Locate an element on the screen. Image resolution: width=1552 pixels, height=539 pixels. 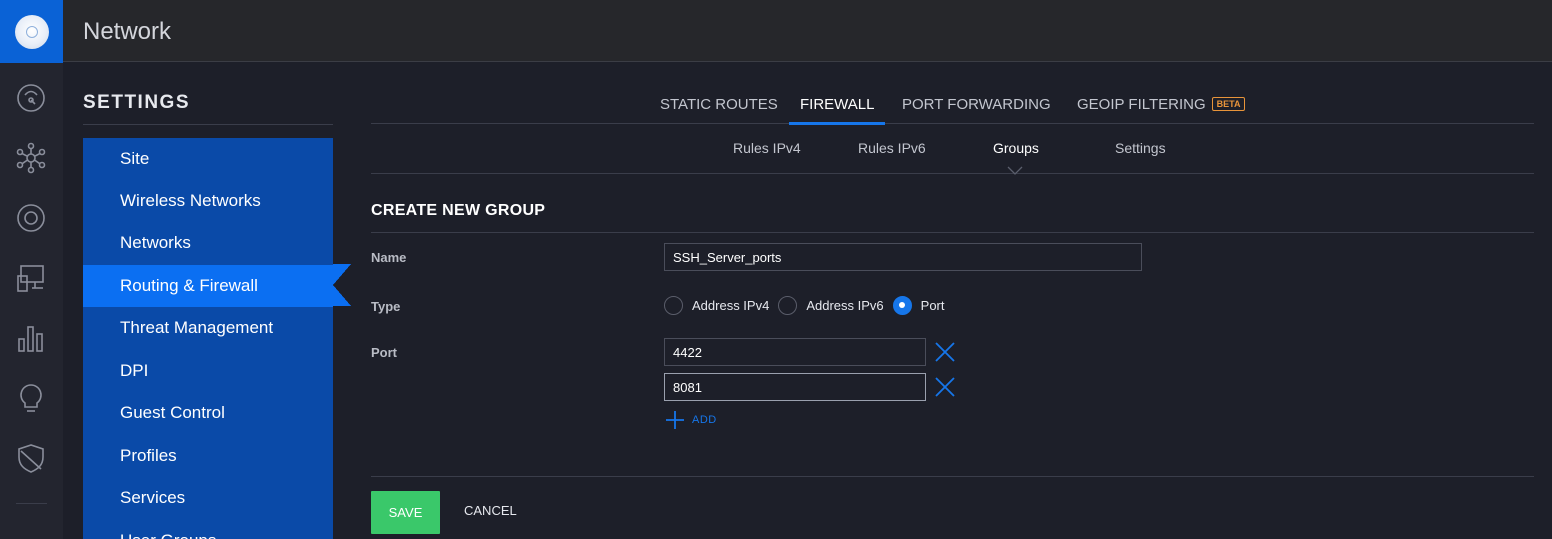
name-label: Name is located at coordinates (389, 257).